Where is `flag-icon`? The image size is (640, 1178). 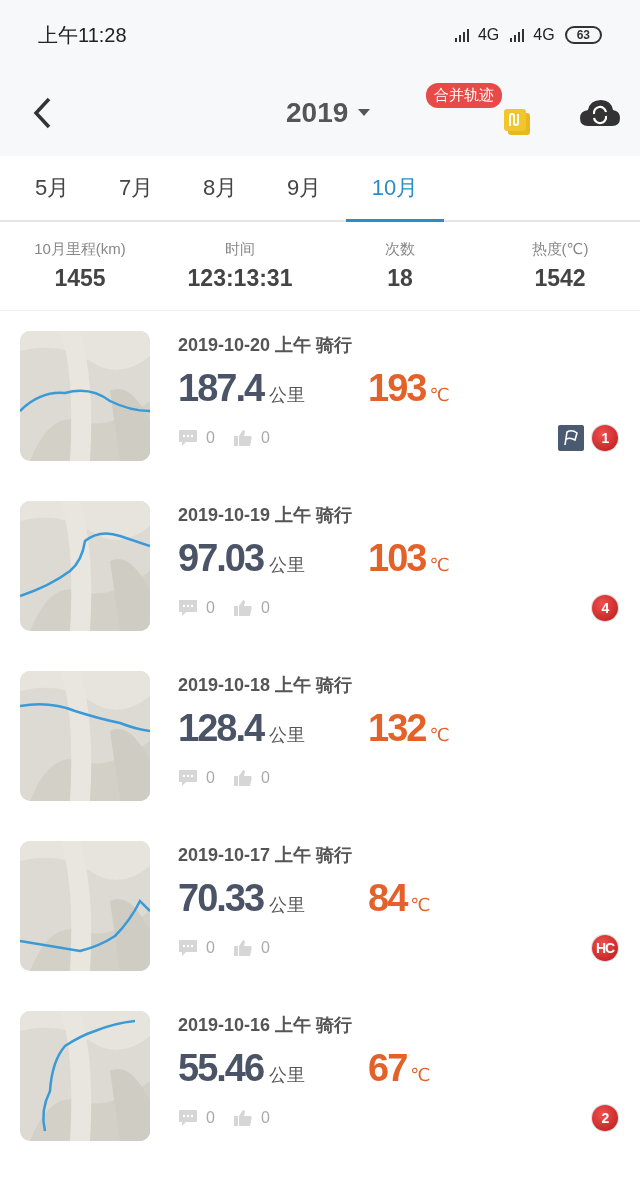
flag-icon is located at coordinates (571, 438).